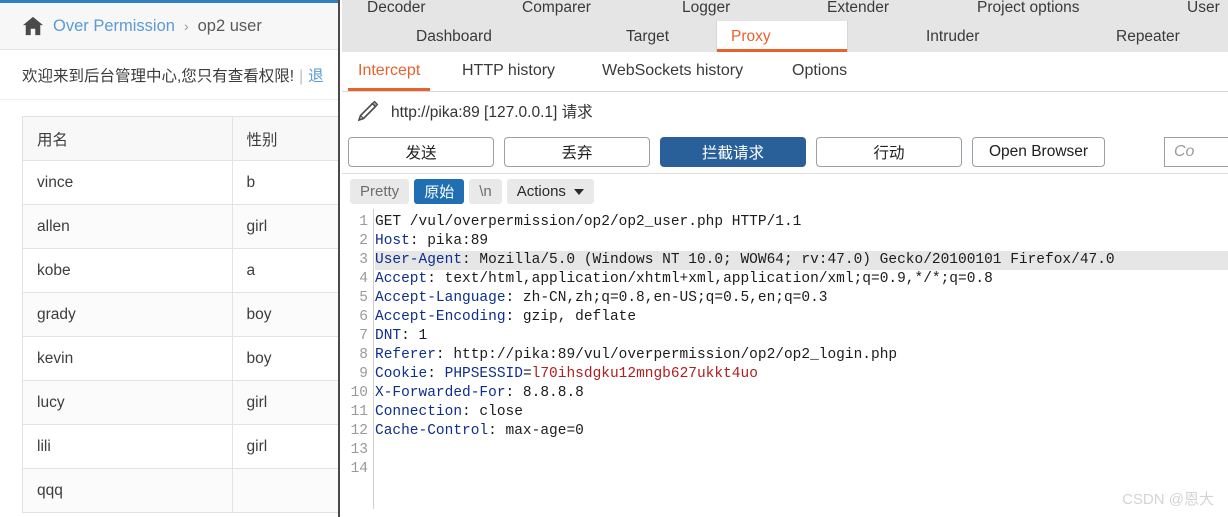  I want to click on burp-tab-dashboard: Dashboard, so click(454, 36).